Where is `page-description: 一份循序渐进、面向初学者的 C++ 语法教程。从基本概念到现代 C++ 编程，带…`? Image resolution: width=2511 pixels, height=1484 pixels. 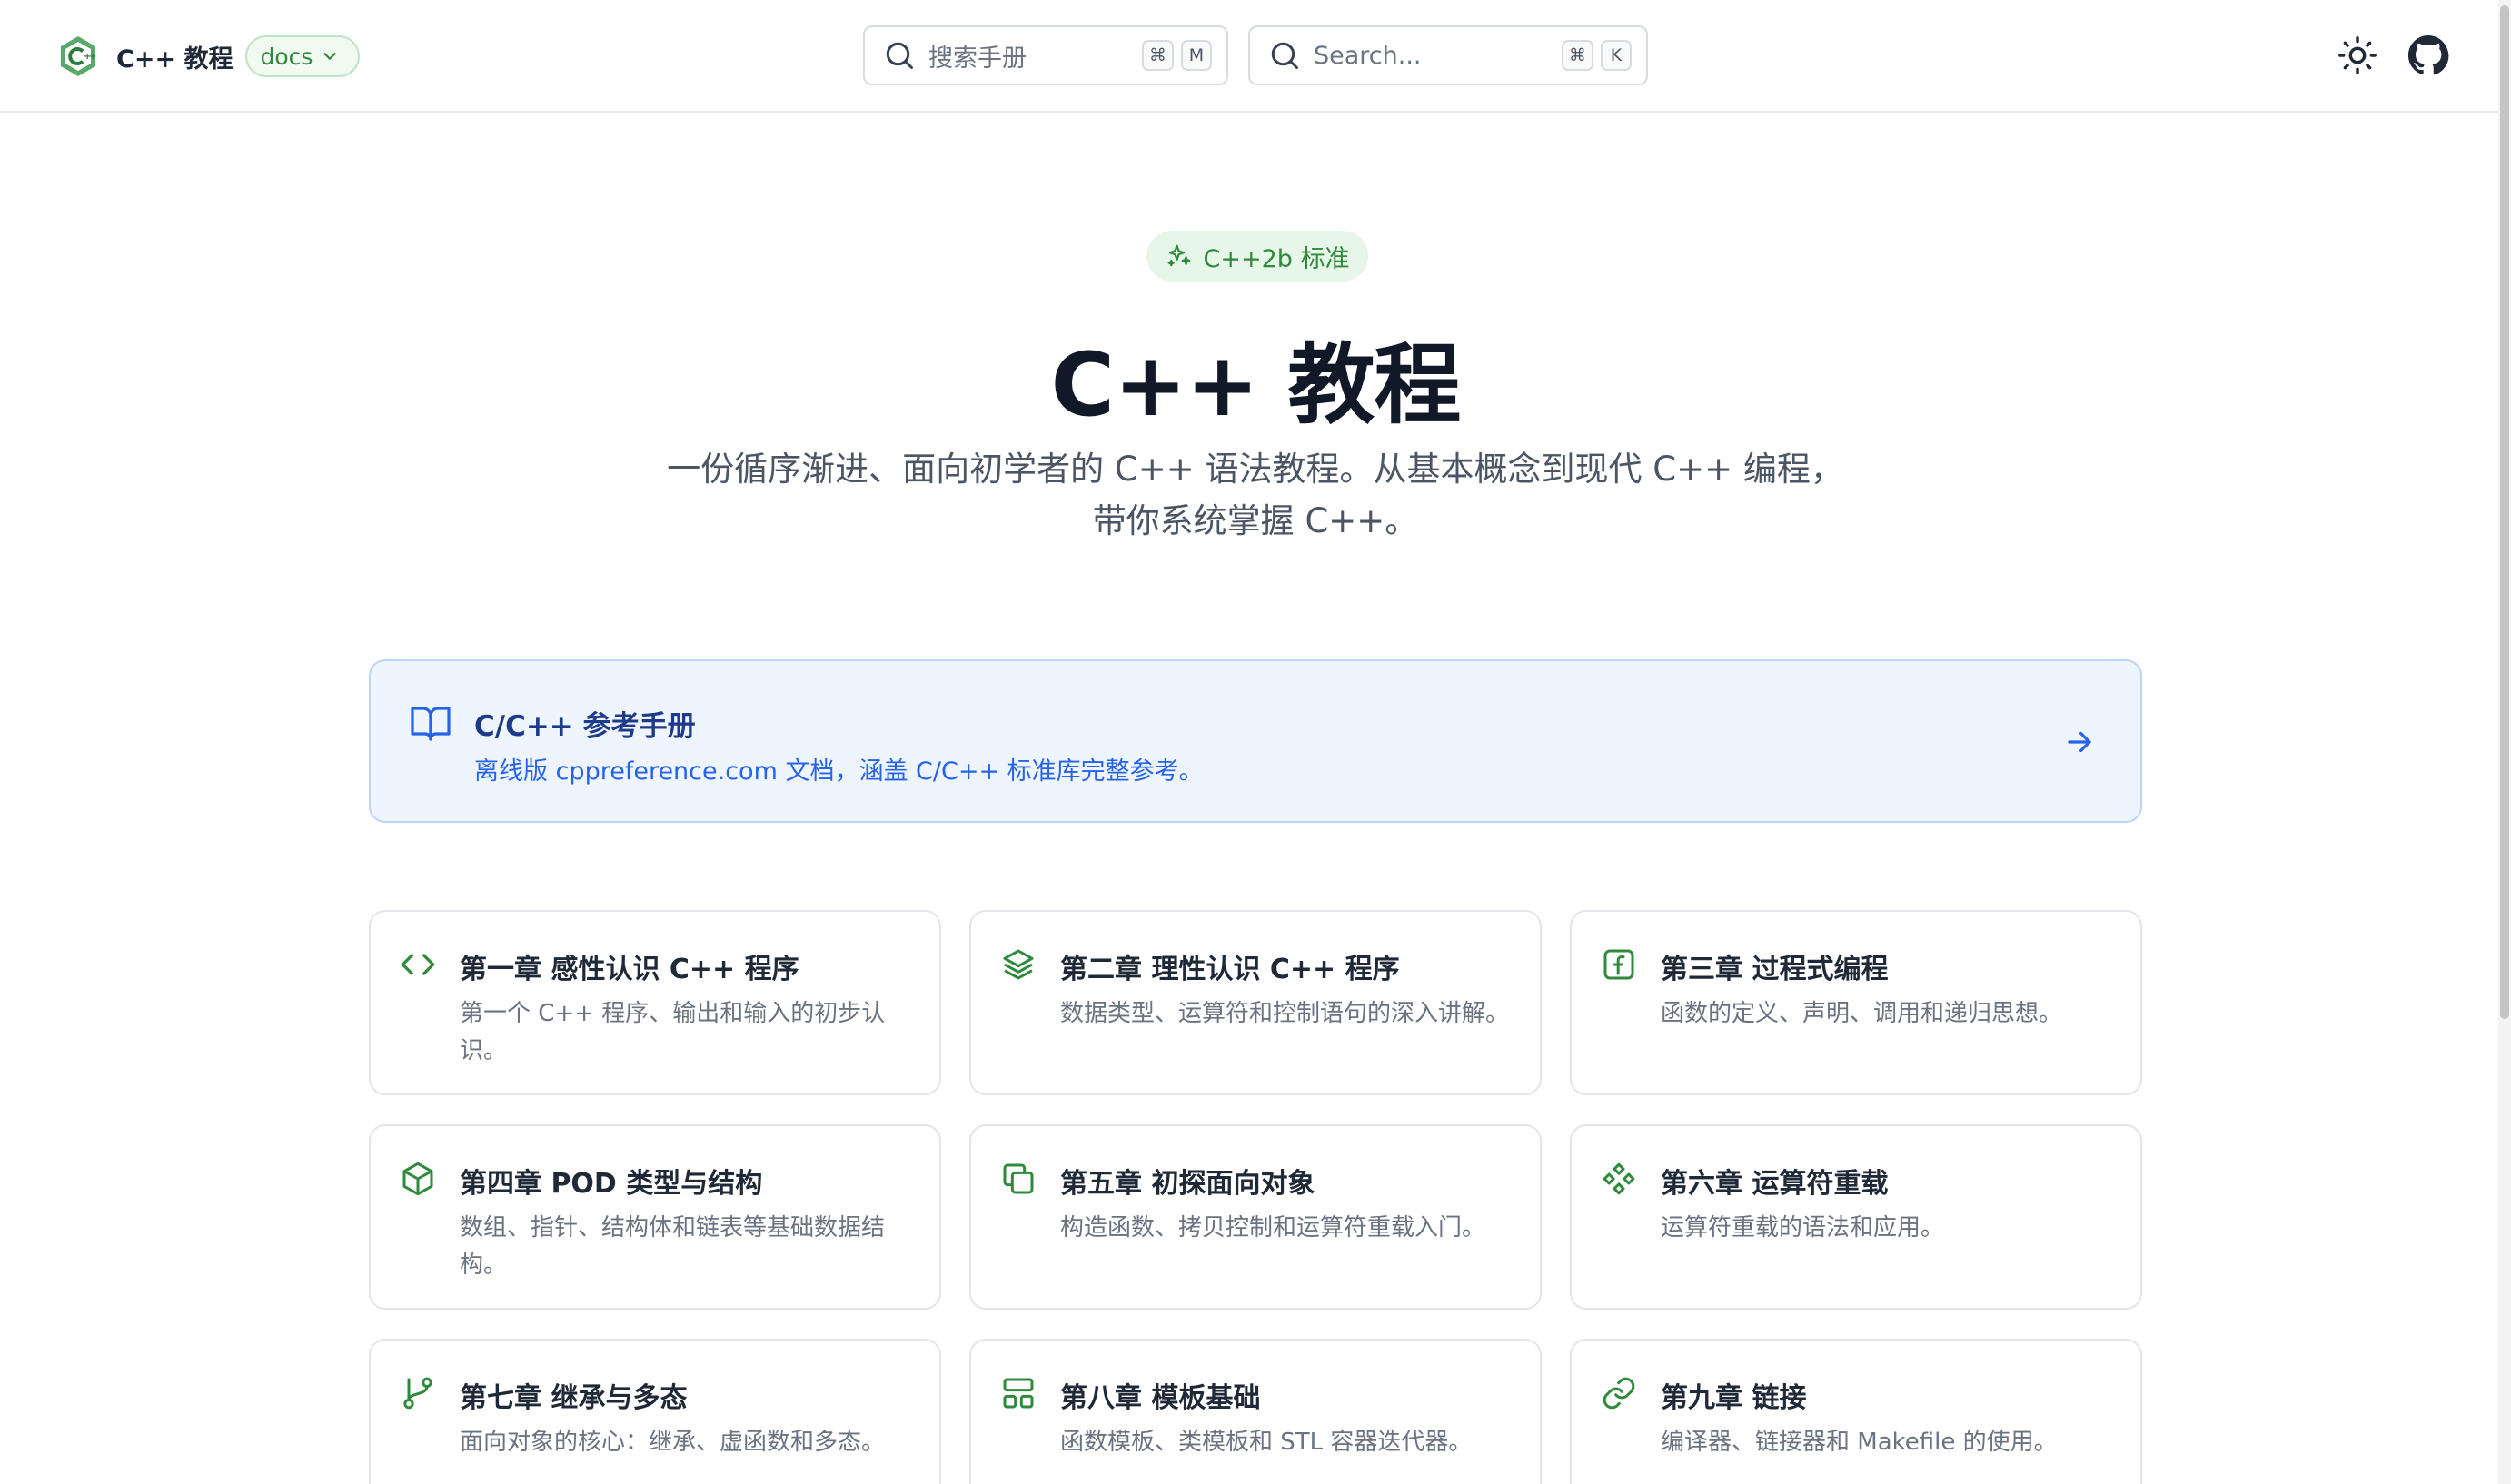 page-description: 一份循序渐进、面向初学者的 C++ 语法教程。从基本概念到现代 C++ 编程，带… is located at coordinates (1255, 495).